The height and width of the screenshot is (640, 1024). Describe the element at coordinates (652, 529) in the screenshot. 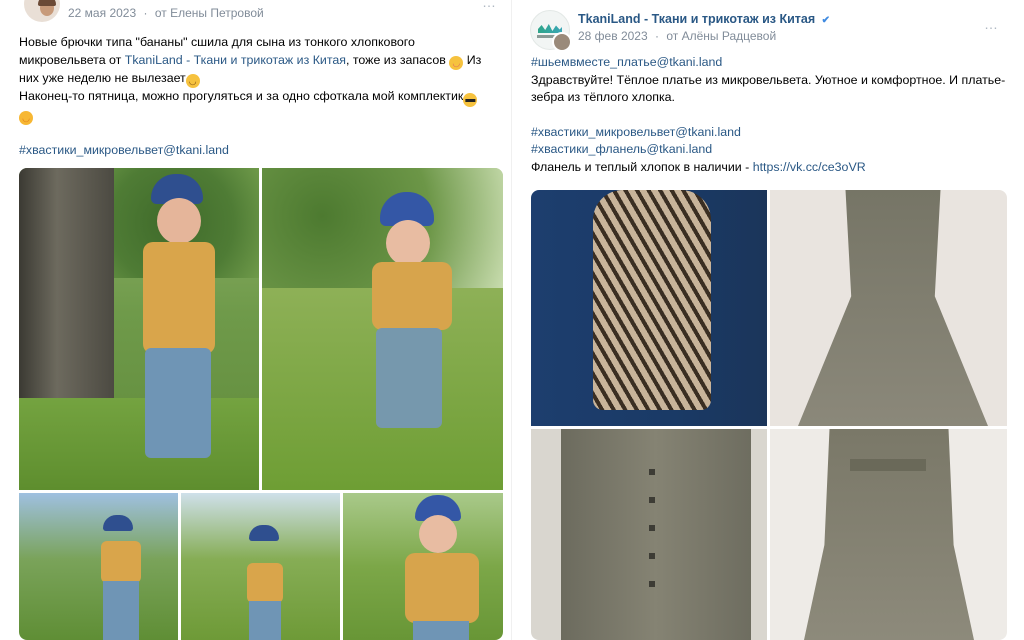

I see `dress-buttons` at that location.